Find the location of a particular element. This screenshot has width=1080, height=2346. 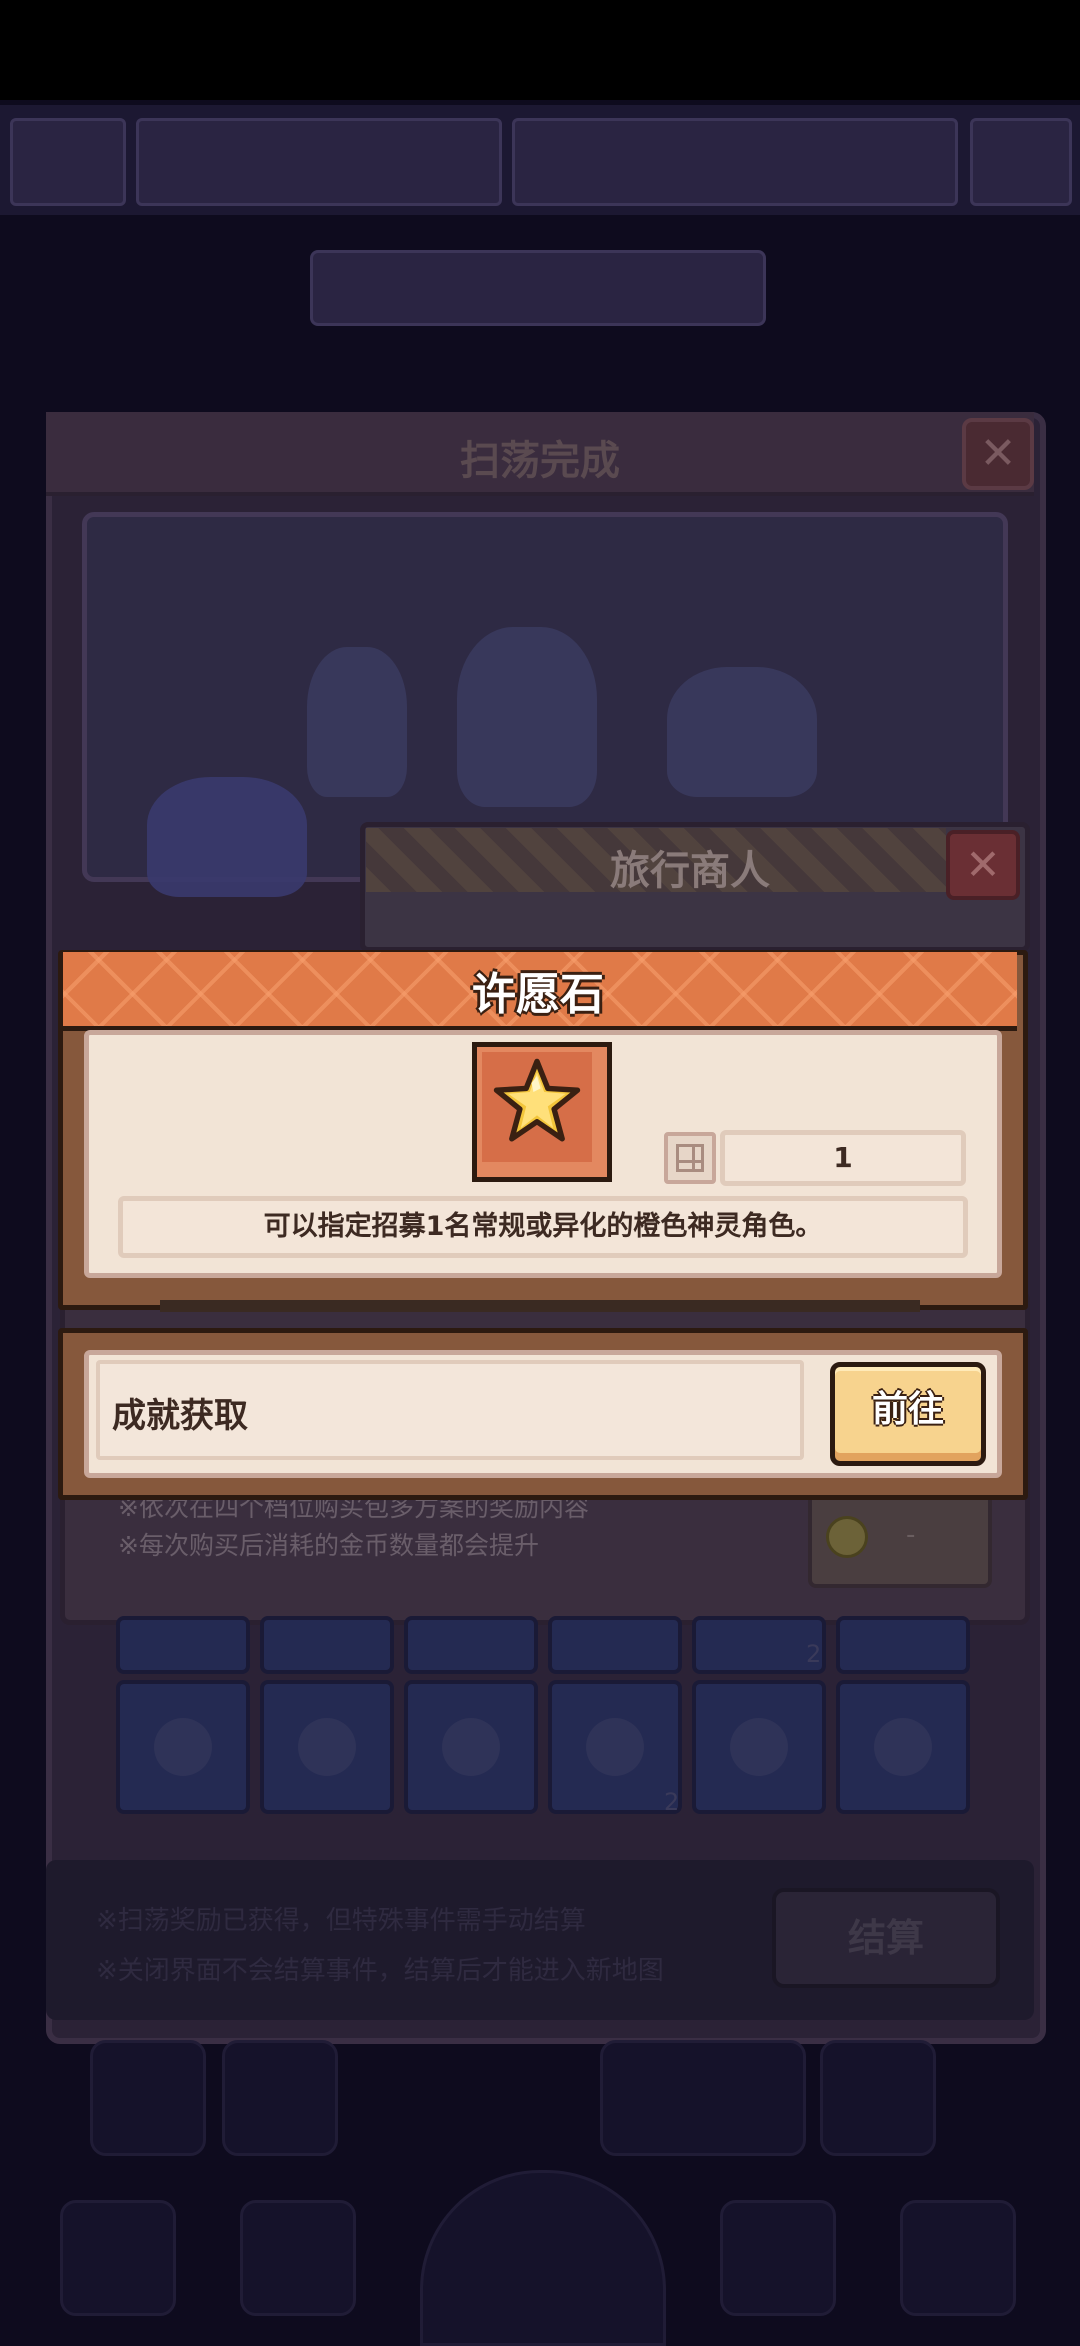

popup-divider is located at coordinates (540, 1306).